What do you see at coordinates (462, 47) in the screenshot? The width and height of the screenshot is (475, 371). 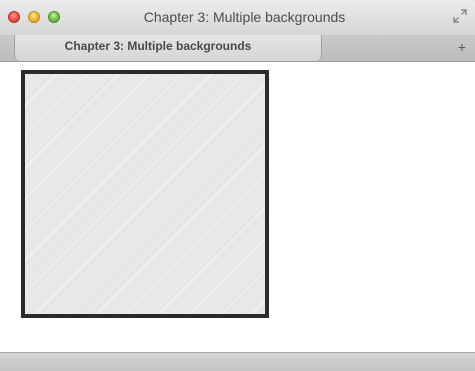 I see `plus-icon: +` at bounding box center [462, 47].